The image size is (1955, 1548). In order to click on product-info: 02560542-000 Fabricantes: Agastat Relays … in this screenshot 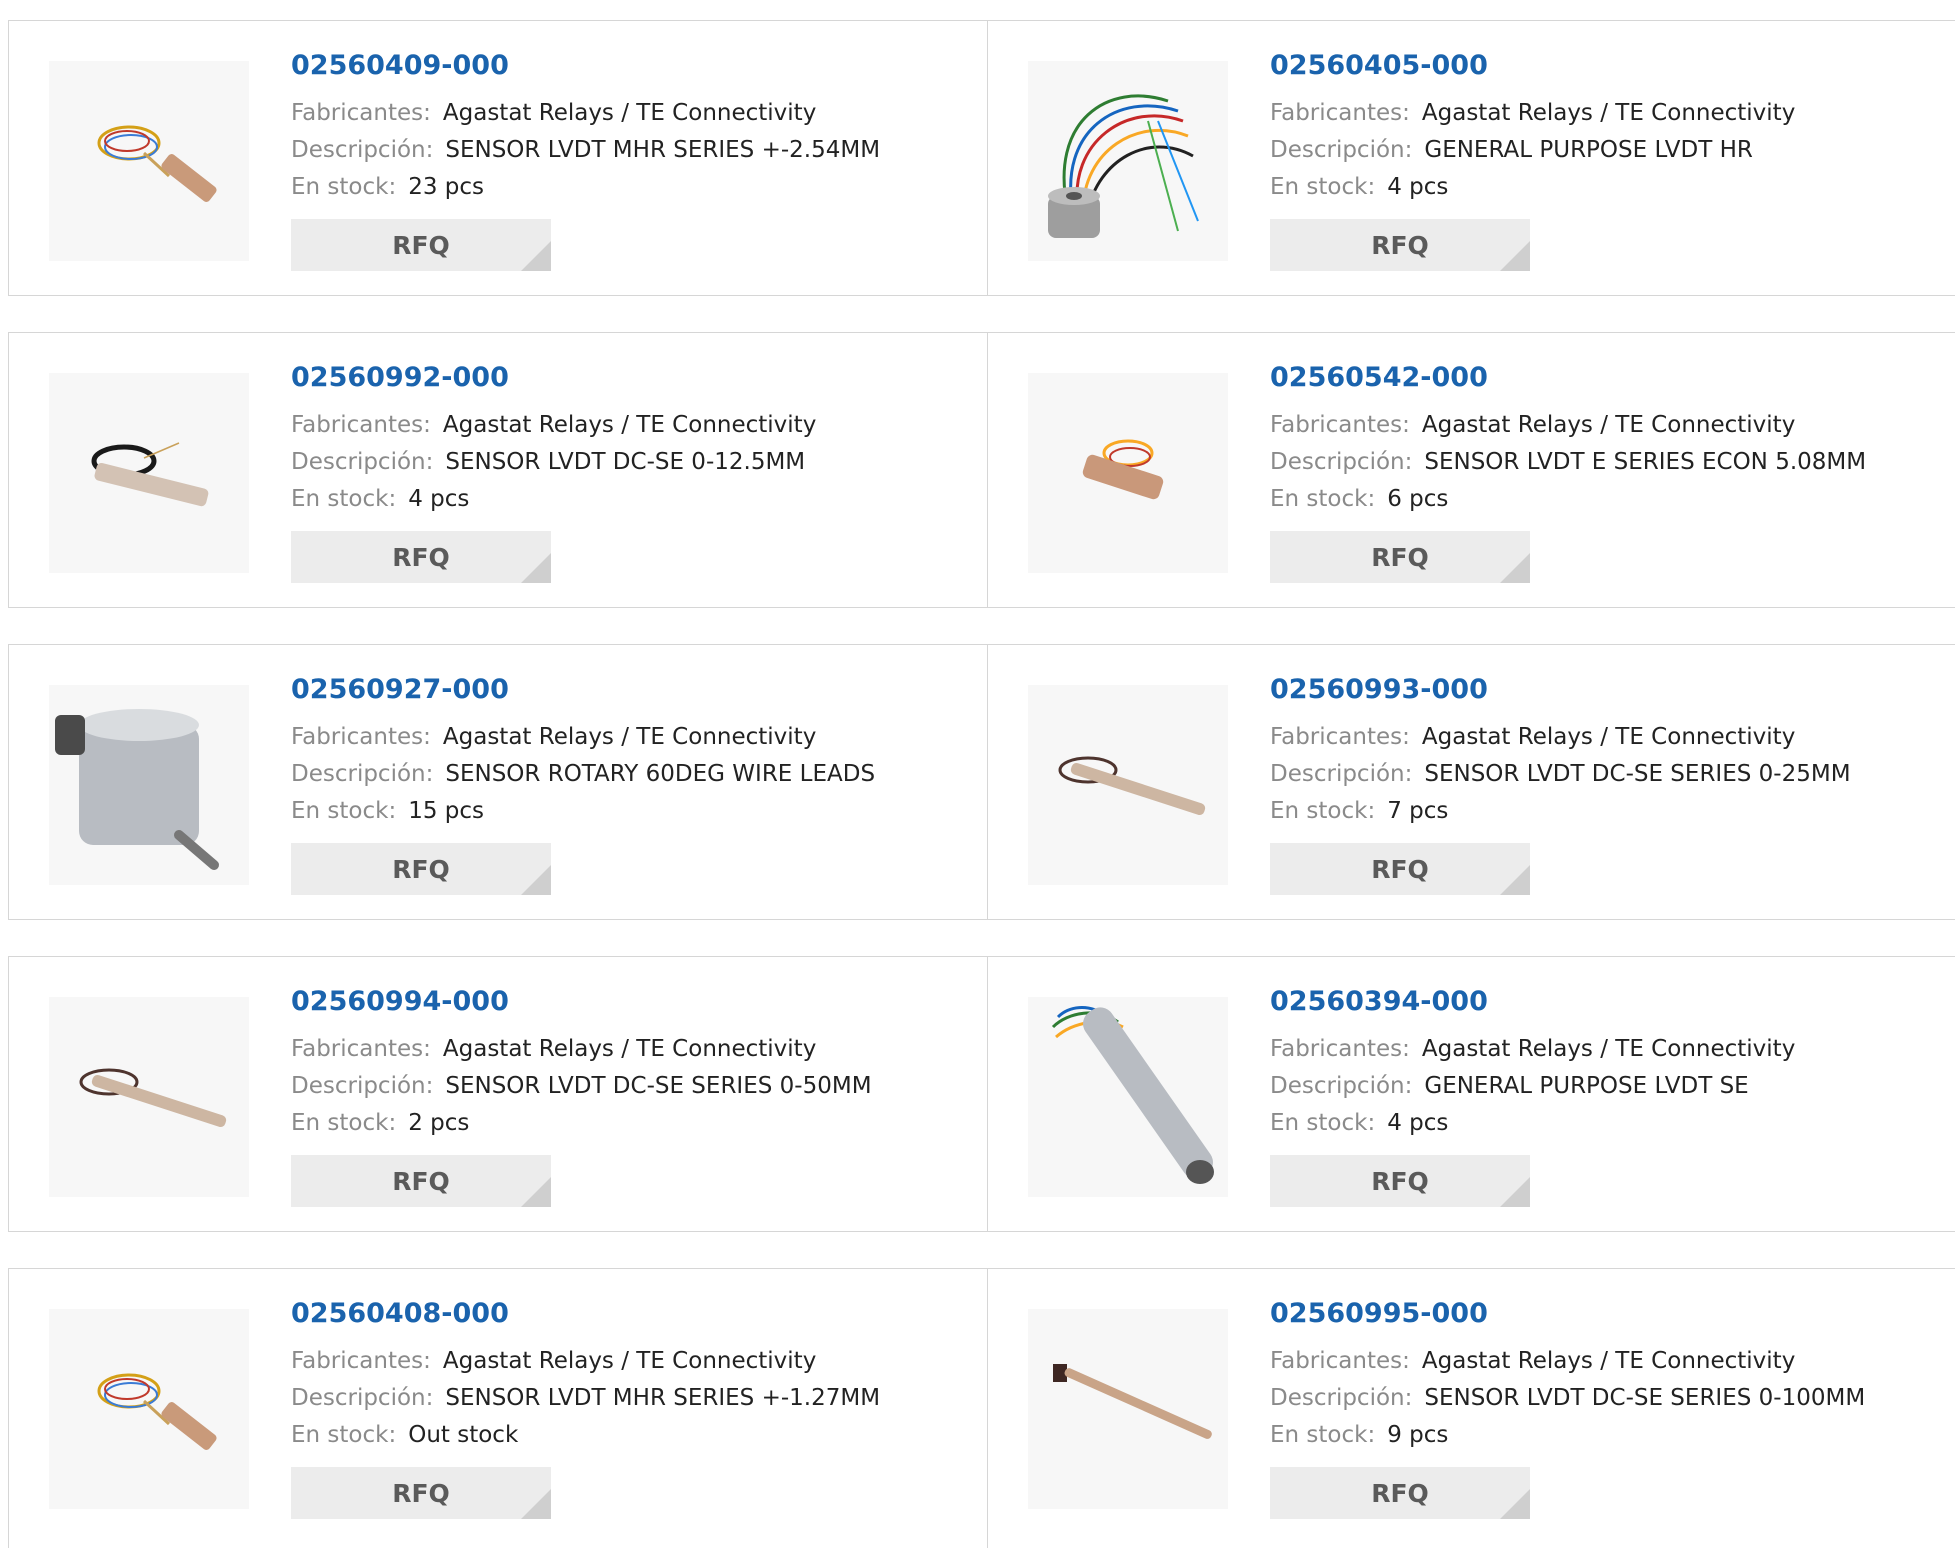, I will do `click(1612, 472)`.